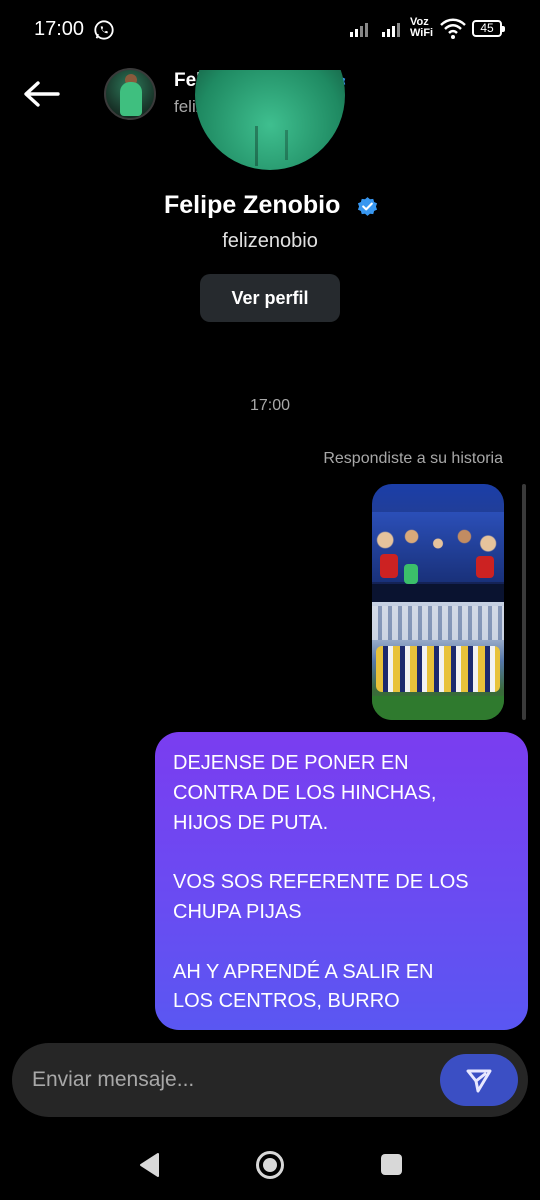 This screenshot has width=540, height=1200. I want to click on send-button, so click(479, 1080).